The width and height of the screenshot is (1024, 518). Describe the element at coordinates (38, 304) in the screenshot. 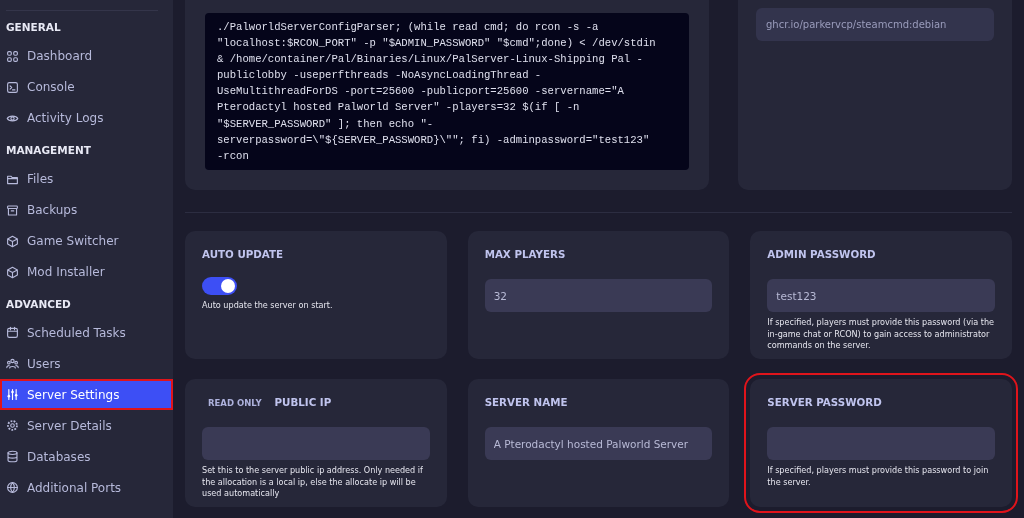

I see `section-heading: ADVANCED` at that location.